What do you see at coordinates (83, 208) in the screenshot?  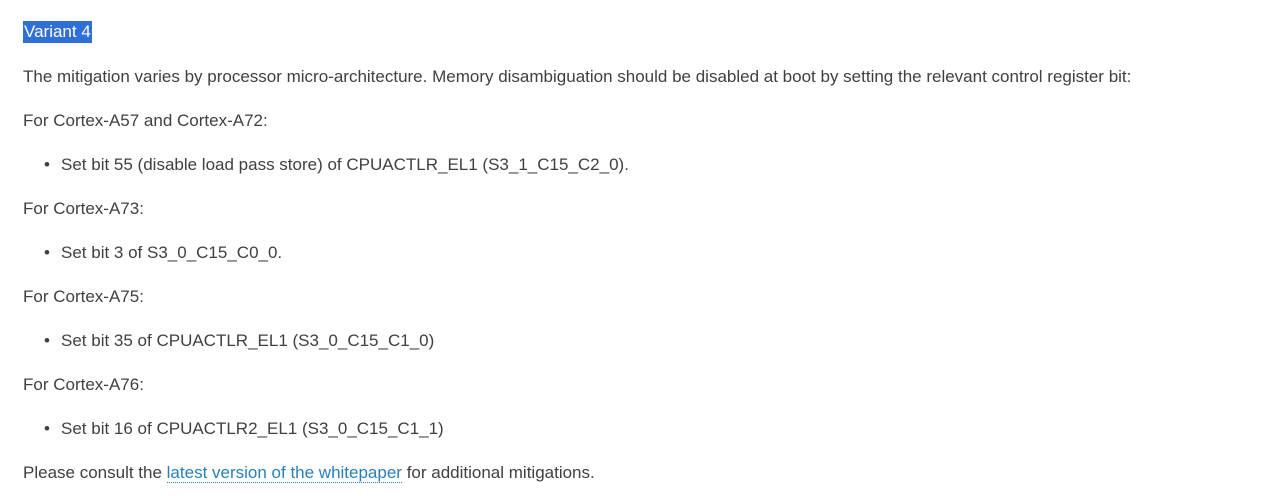 I see `group-label-a73: For Cortex-A73:` at bounding box center [83, 208].